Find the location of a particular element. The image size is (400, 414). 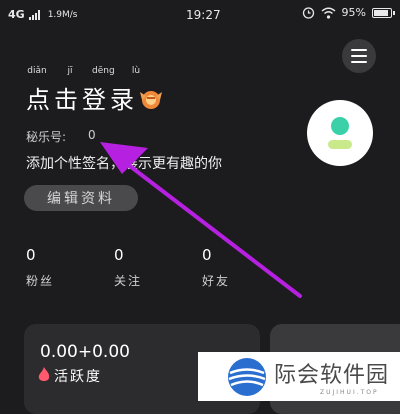

badge-icon is located at coordinates (151, 99).